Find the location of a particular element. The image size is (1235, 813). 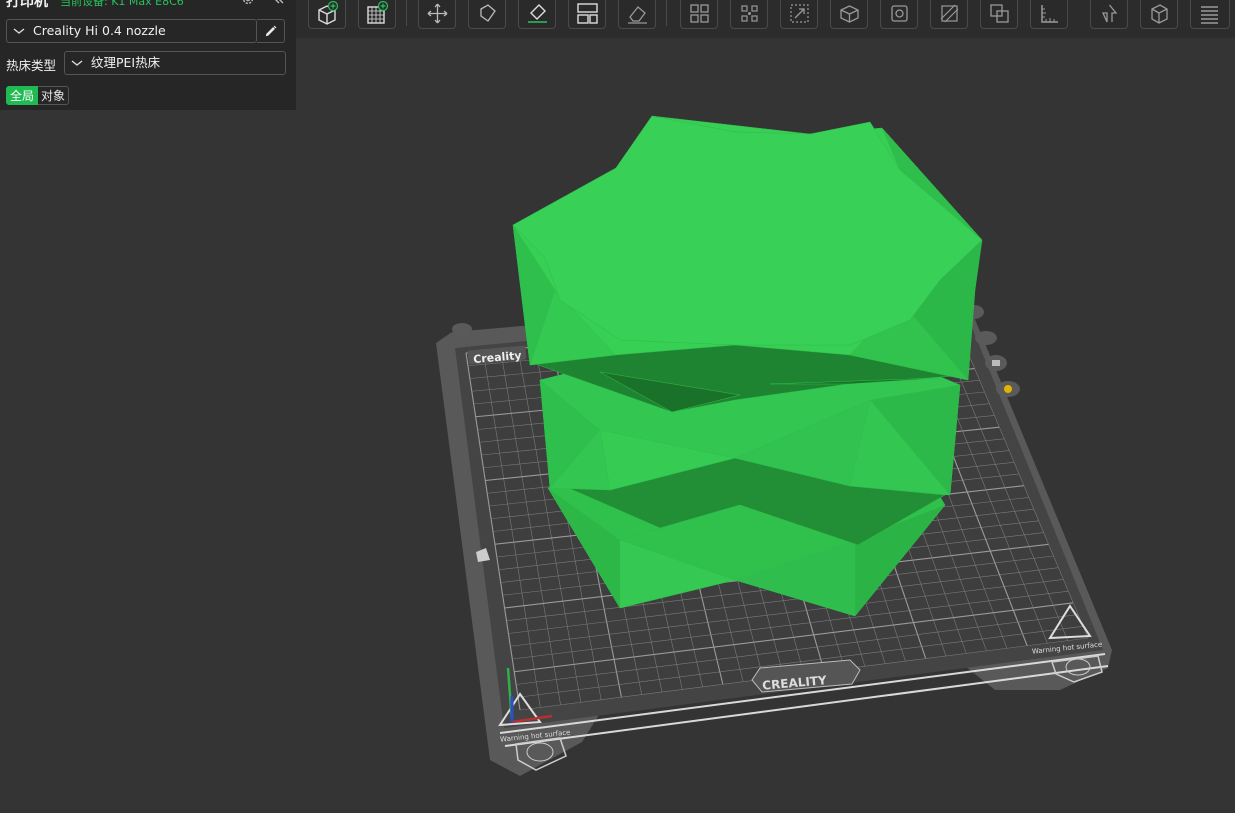

plate-settings-icon is located at coordinates (1008, 389).